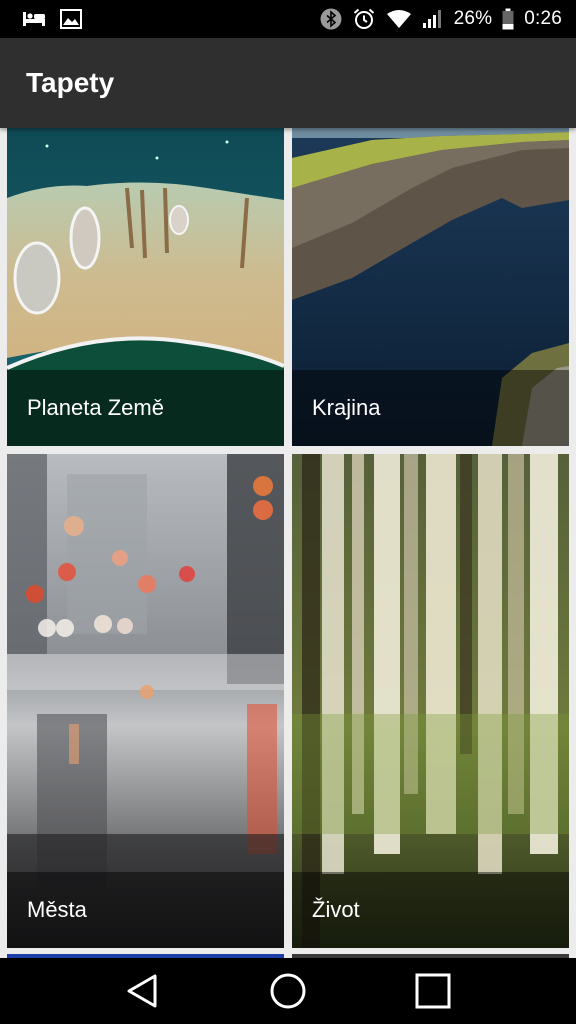 The width and height of the screenshot is (576, 1024). Describe the element at coordinates (430, 408) in the screenshot. I see `category-label: Krajina` at that location.